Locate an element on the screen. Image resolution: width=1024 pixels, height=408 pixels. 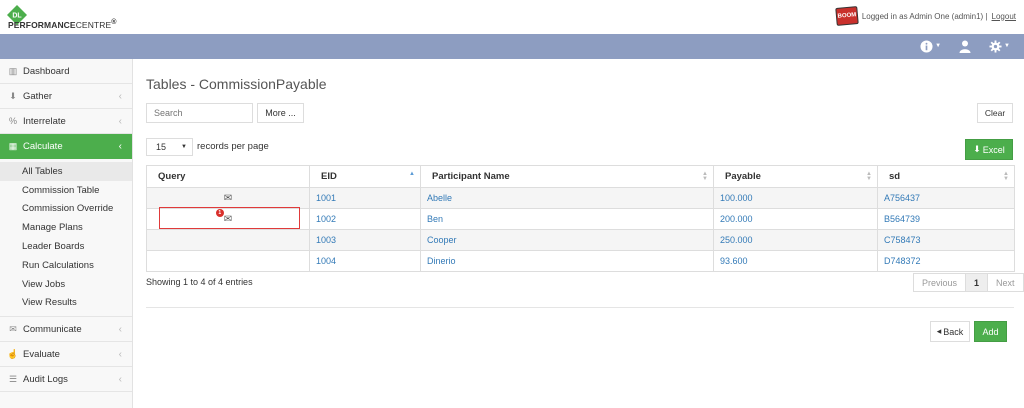
submenu-item-commission-table: Commission Table is located at coordinates (66, 190).